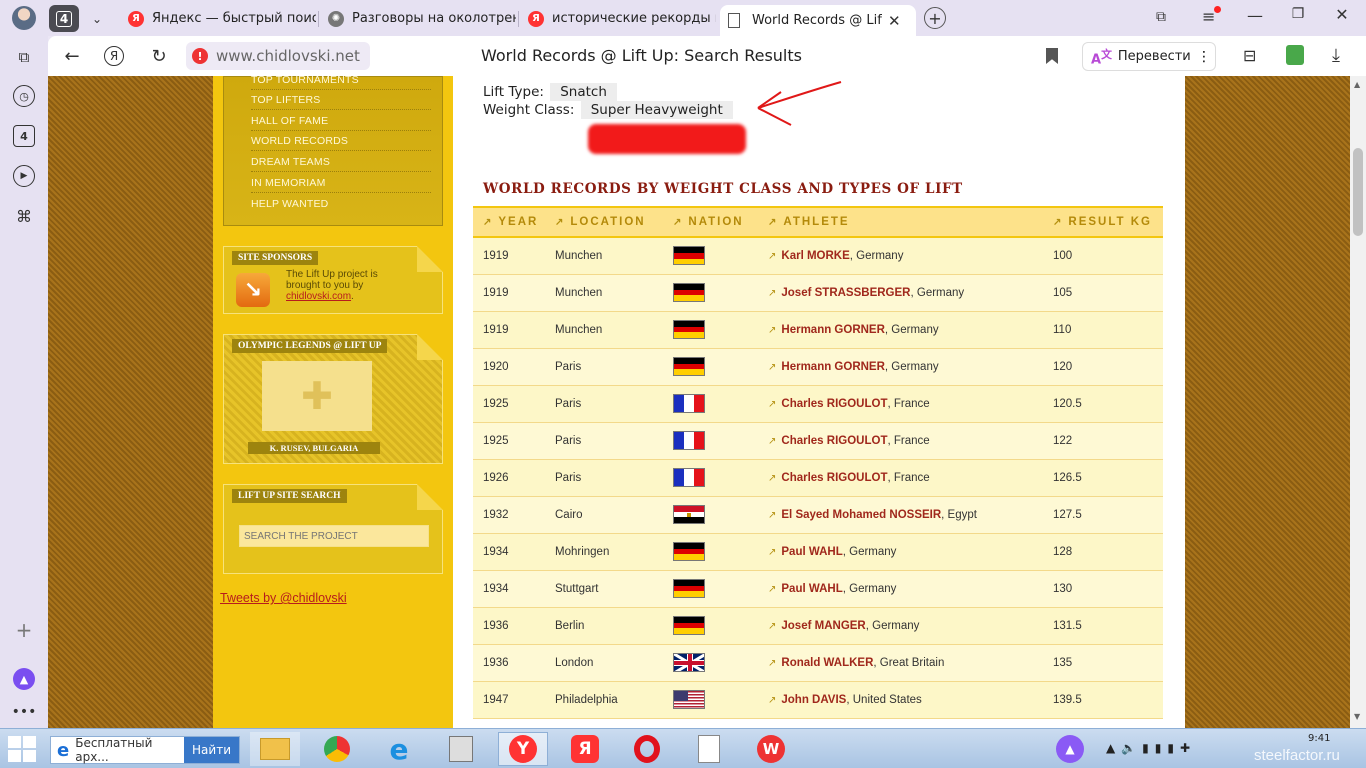  What do you see at coordinates (159, 56) in the screenshot?
I see `reload-icon: ↻` at bounding box center [159, 56].